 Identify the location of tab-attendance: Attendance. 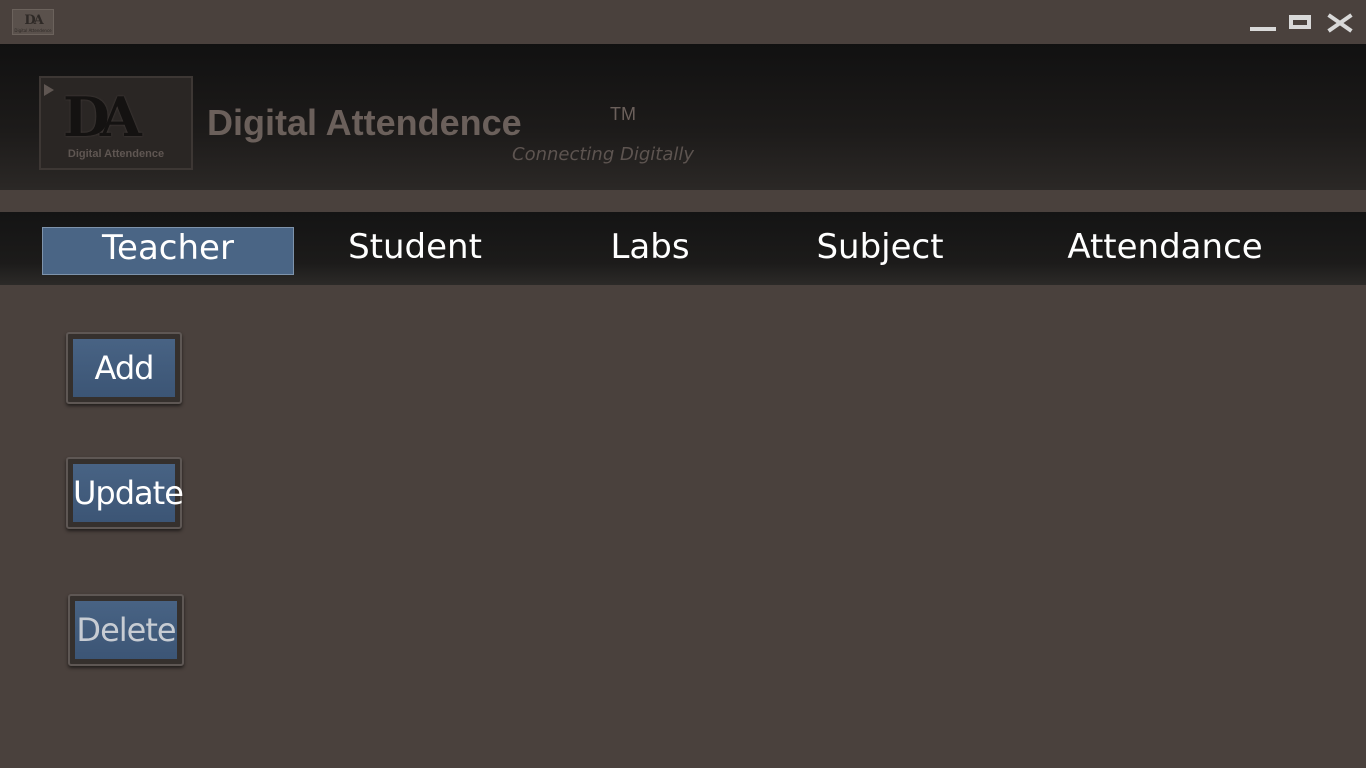
(1165, 251).